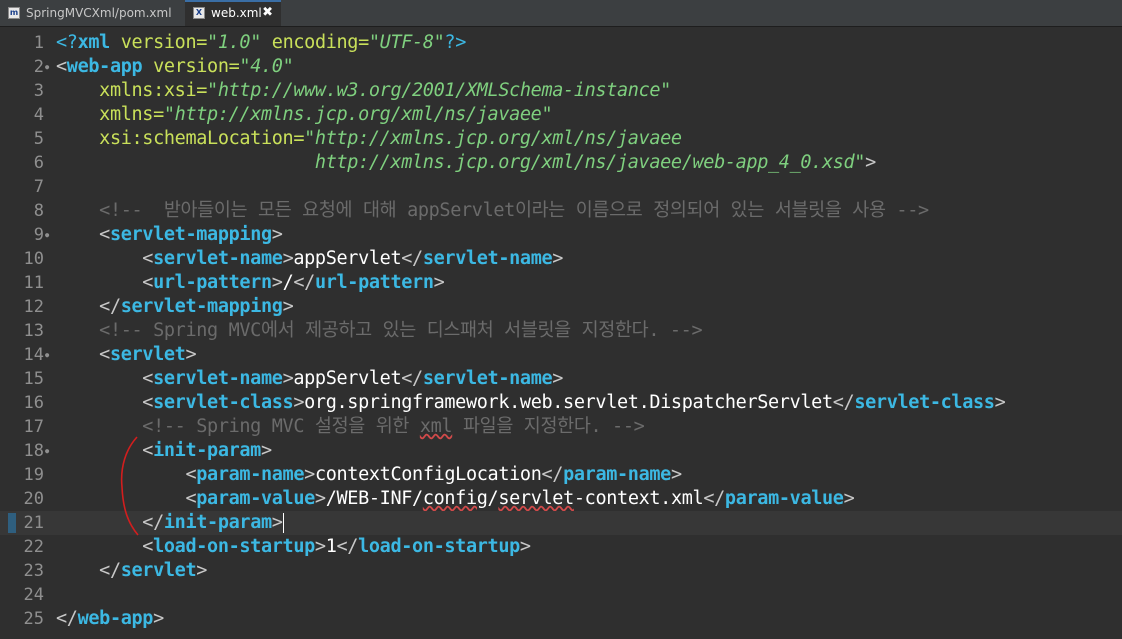 This screenshot has width=1122, height=639. I want to click on code-token: init-param, so click(217, 522).